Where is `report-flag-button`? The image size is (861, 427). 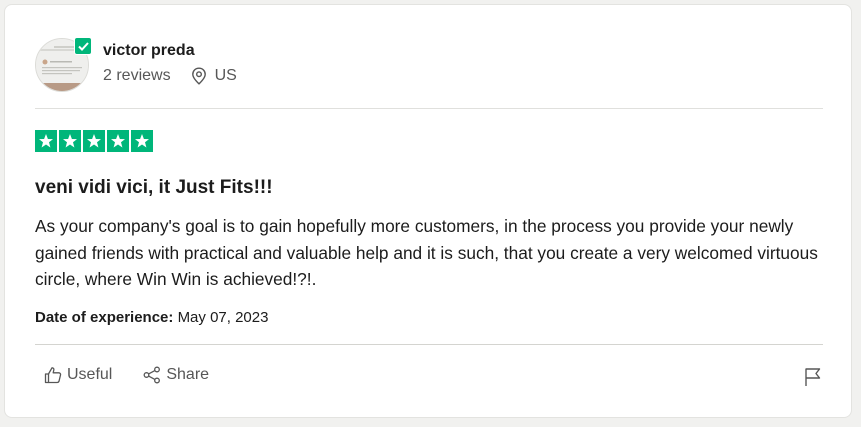 report-flag-button is located at coordinates (813, 379).